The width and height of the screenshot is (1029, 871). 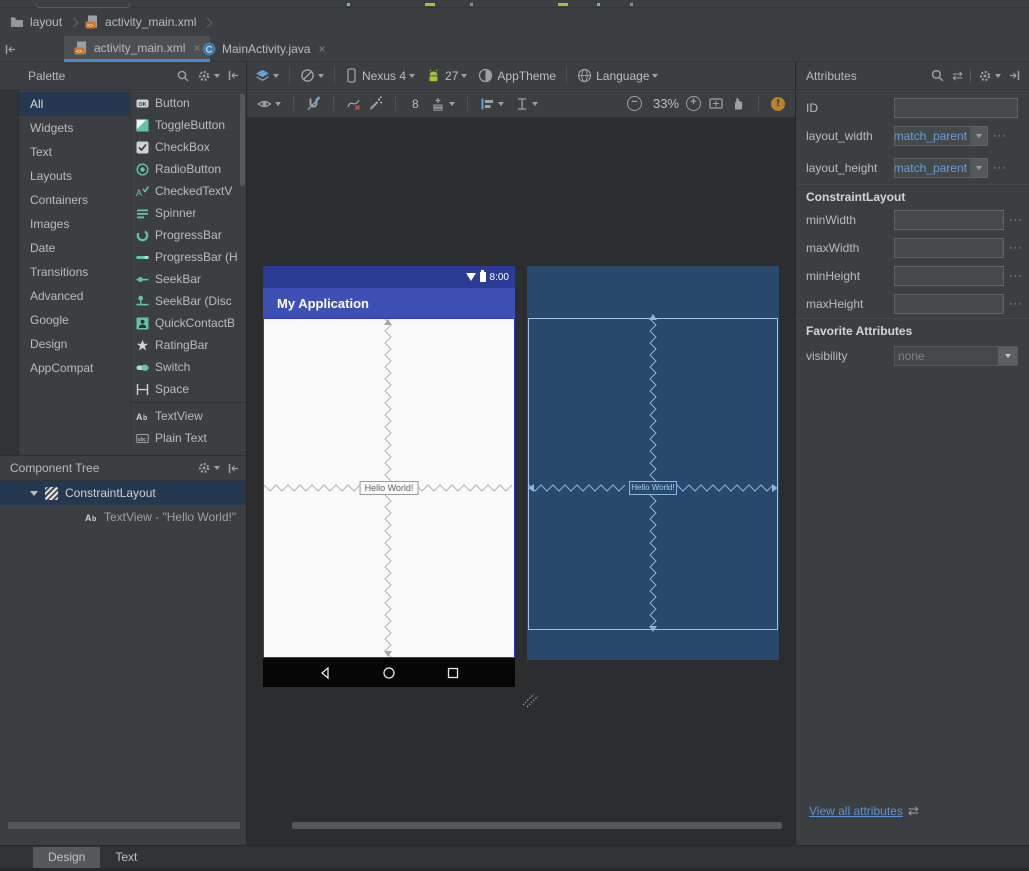 I want to click on palette-settings, so click(x=208, y=76).